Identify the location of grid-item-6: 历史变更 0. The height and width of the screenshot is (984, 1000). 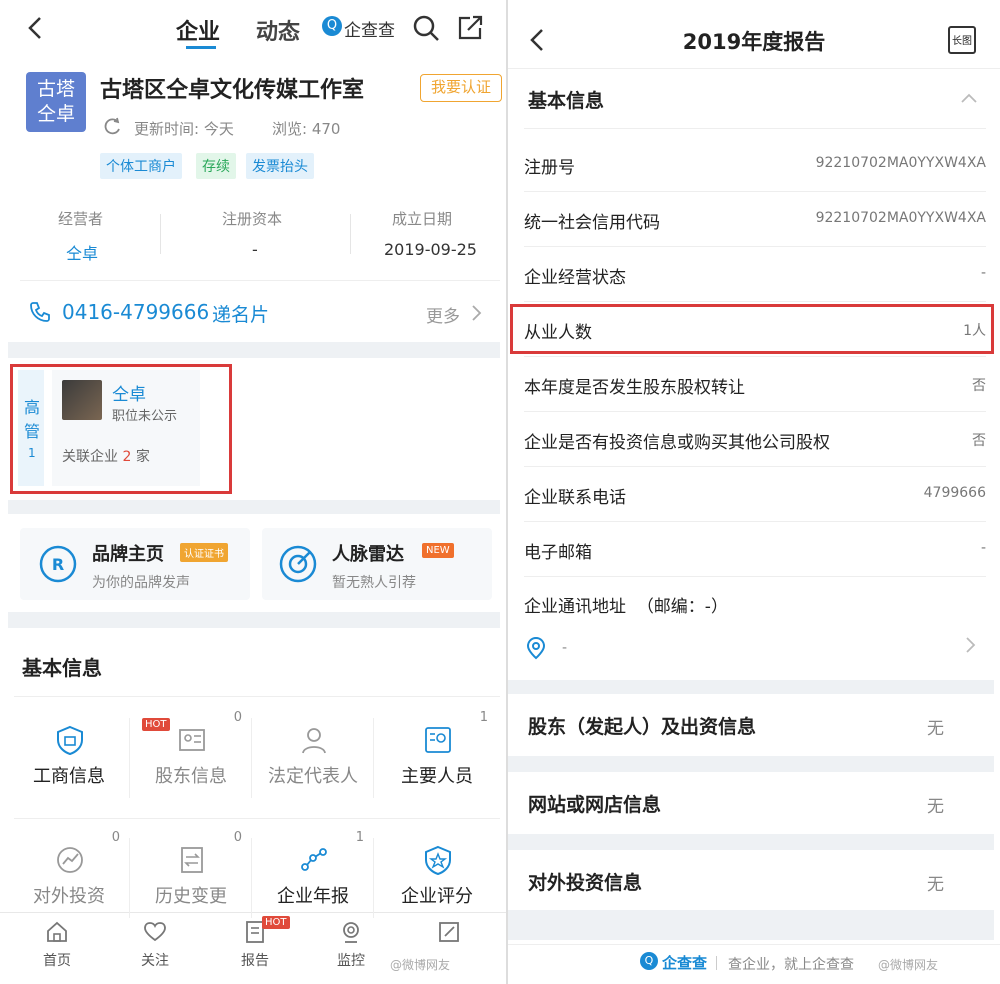
(191, 878).